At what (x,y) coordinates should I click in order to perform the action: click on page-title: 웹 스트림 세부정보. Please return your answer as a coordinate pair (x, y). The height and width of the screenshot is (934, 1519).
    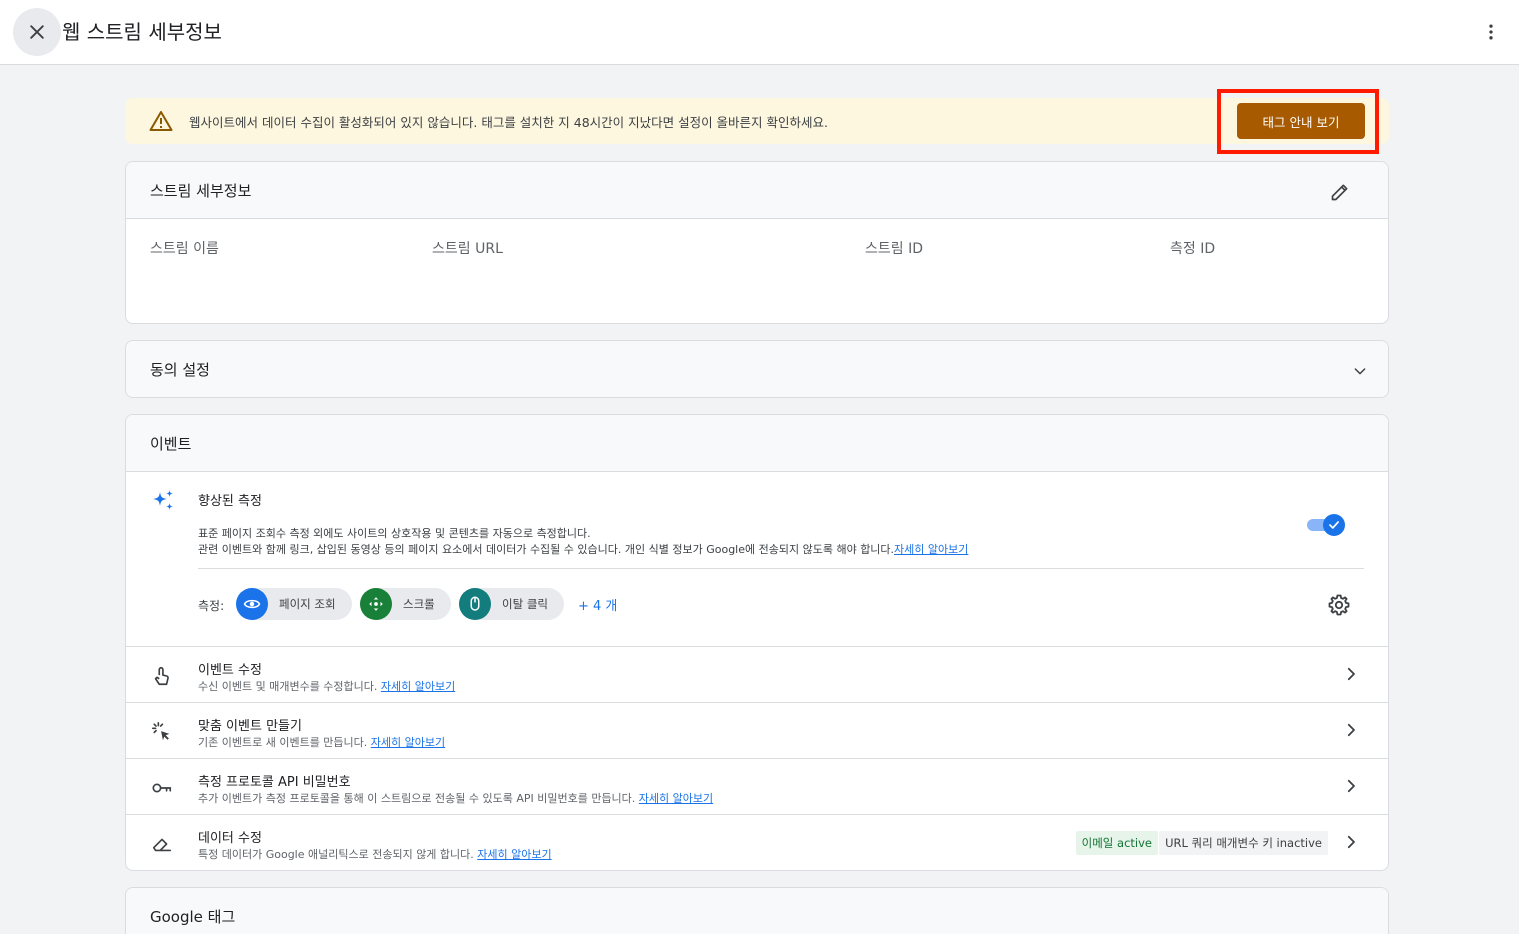
    Looking at the image, I should click on (142, 32).